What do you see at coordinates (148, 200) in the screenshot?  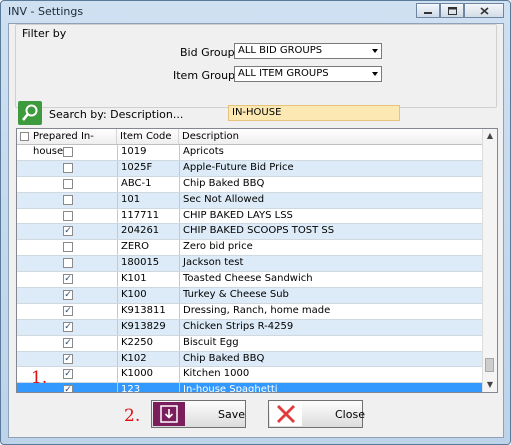 I see `item-code-cell: 101` at bounding box center [148, 200].